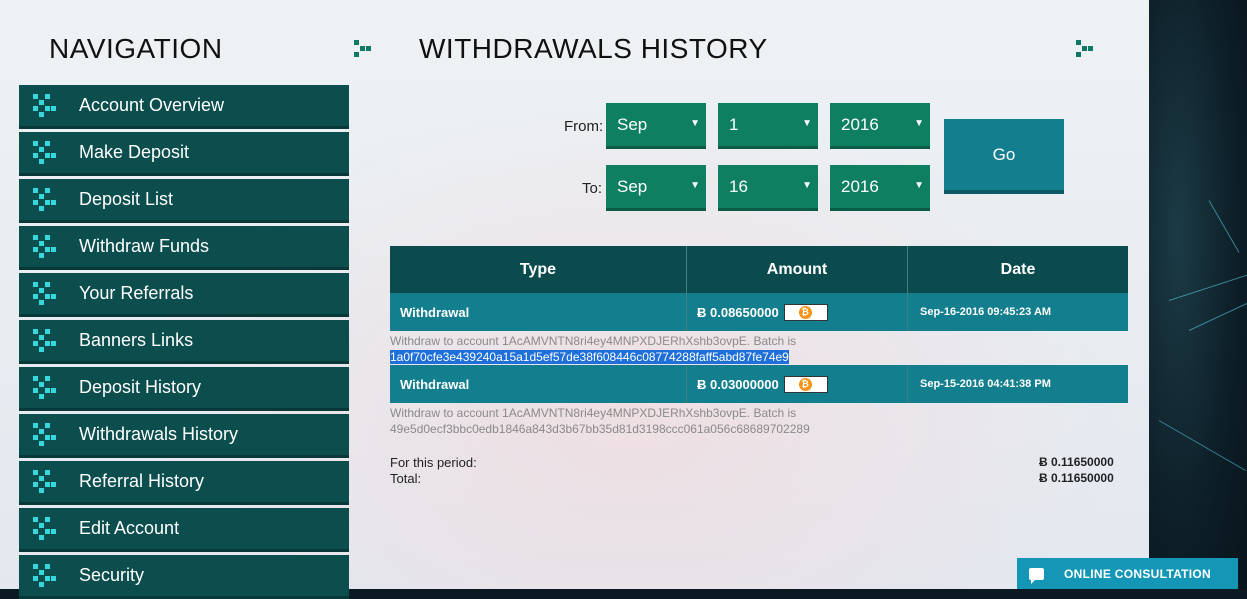  I want to click on right-decorative-strip, so click(1198, 294).